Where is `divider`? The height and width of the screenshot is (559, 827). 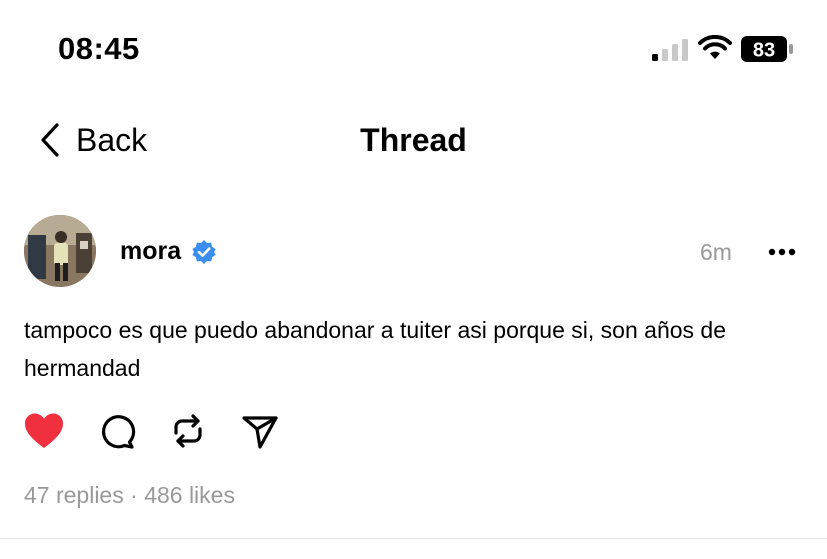
divider is located at coordinates (413, 538).